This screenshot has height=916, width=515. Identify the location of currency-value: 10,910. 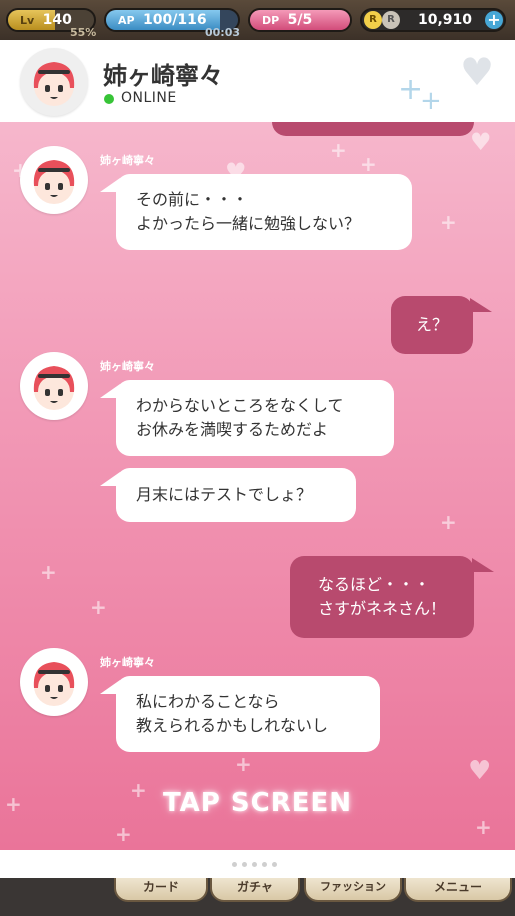
(444, 20).